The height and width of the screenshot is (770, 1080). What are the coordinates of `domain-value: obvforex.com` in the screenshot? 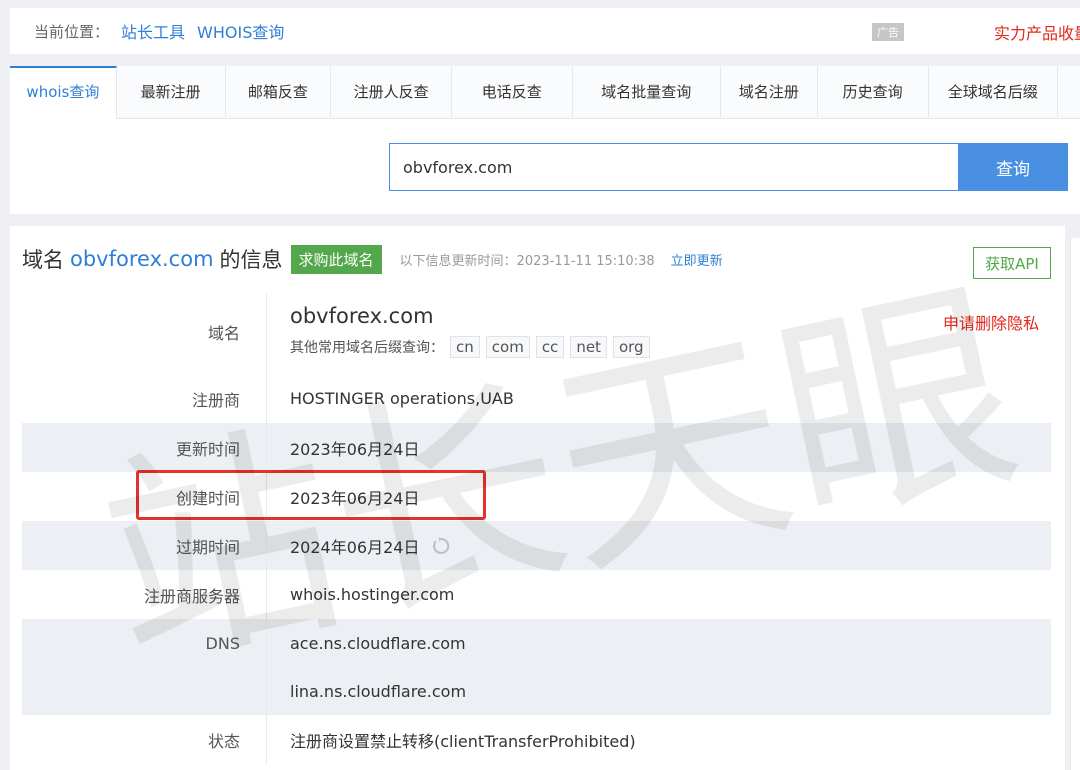 It's located at (362, 316).